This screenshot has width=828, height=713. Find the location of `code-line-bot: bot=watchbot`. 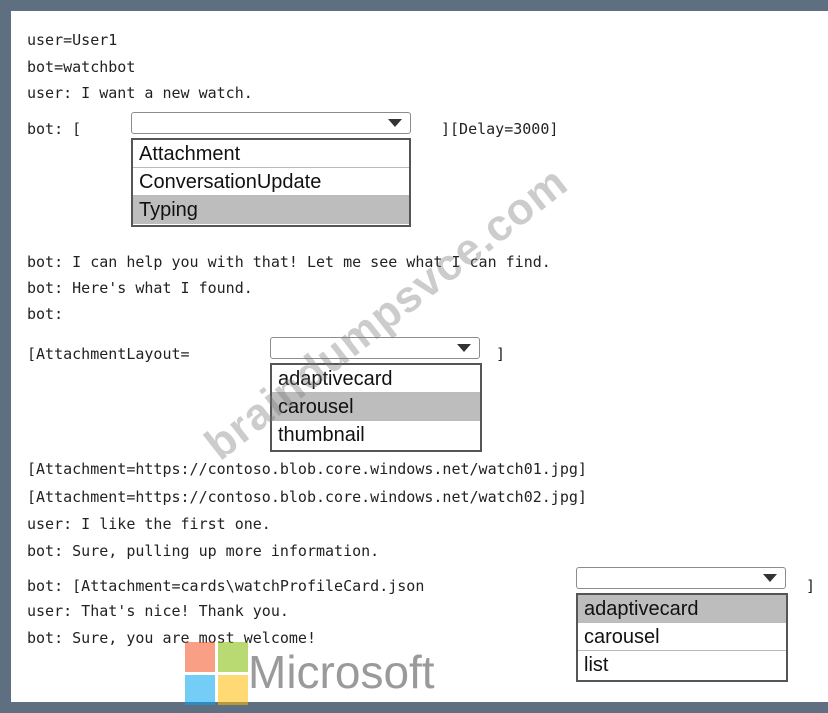

code-line-bot: bot=watchbot is located at coordinates (81, 67).